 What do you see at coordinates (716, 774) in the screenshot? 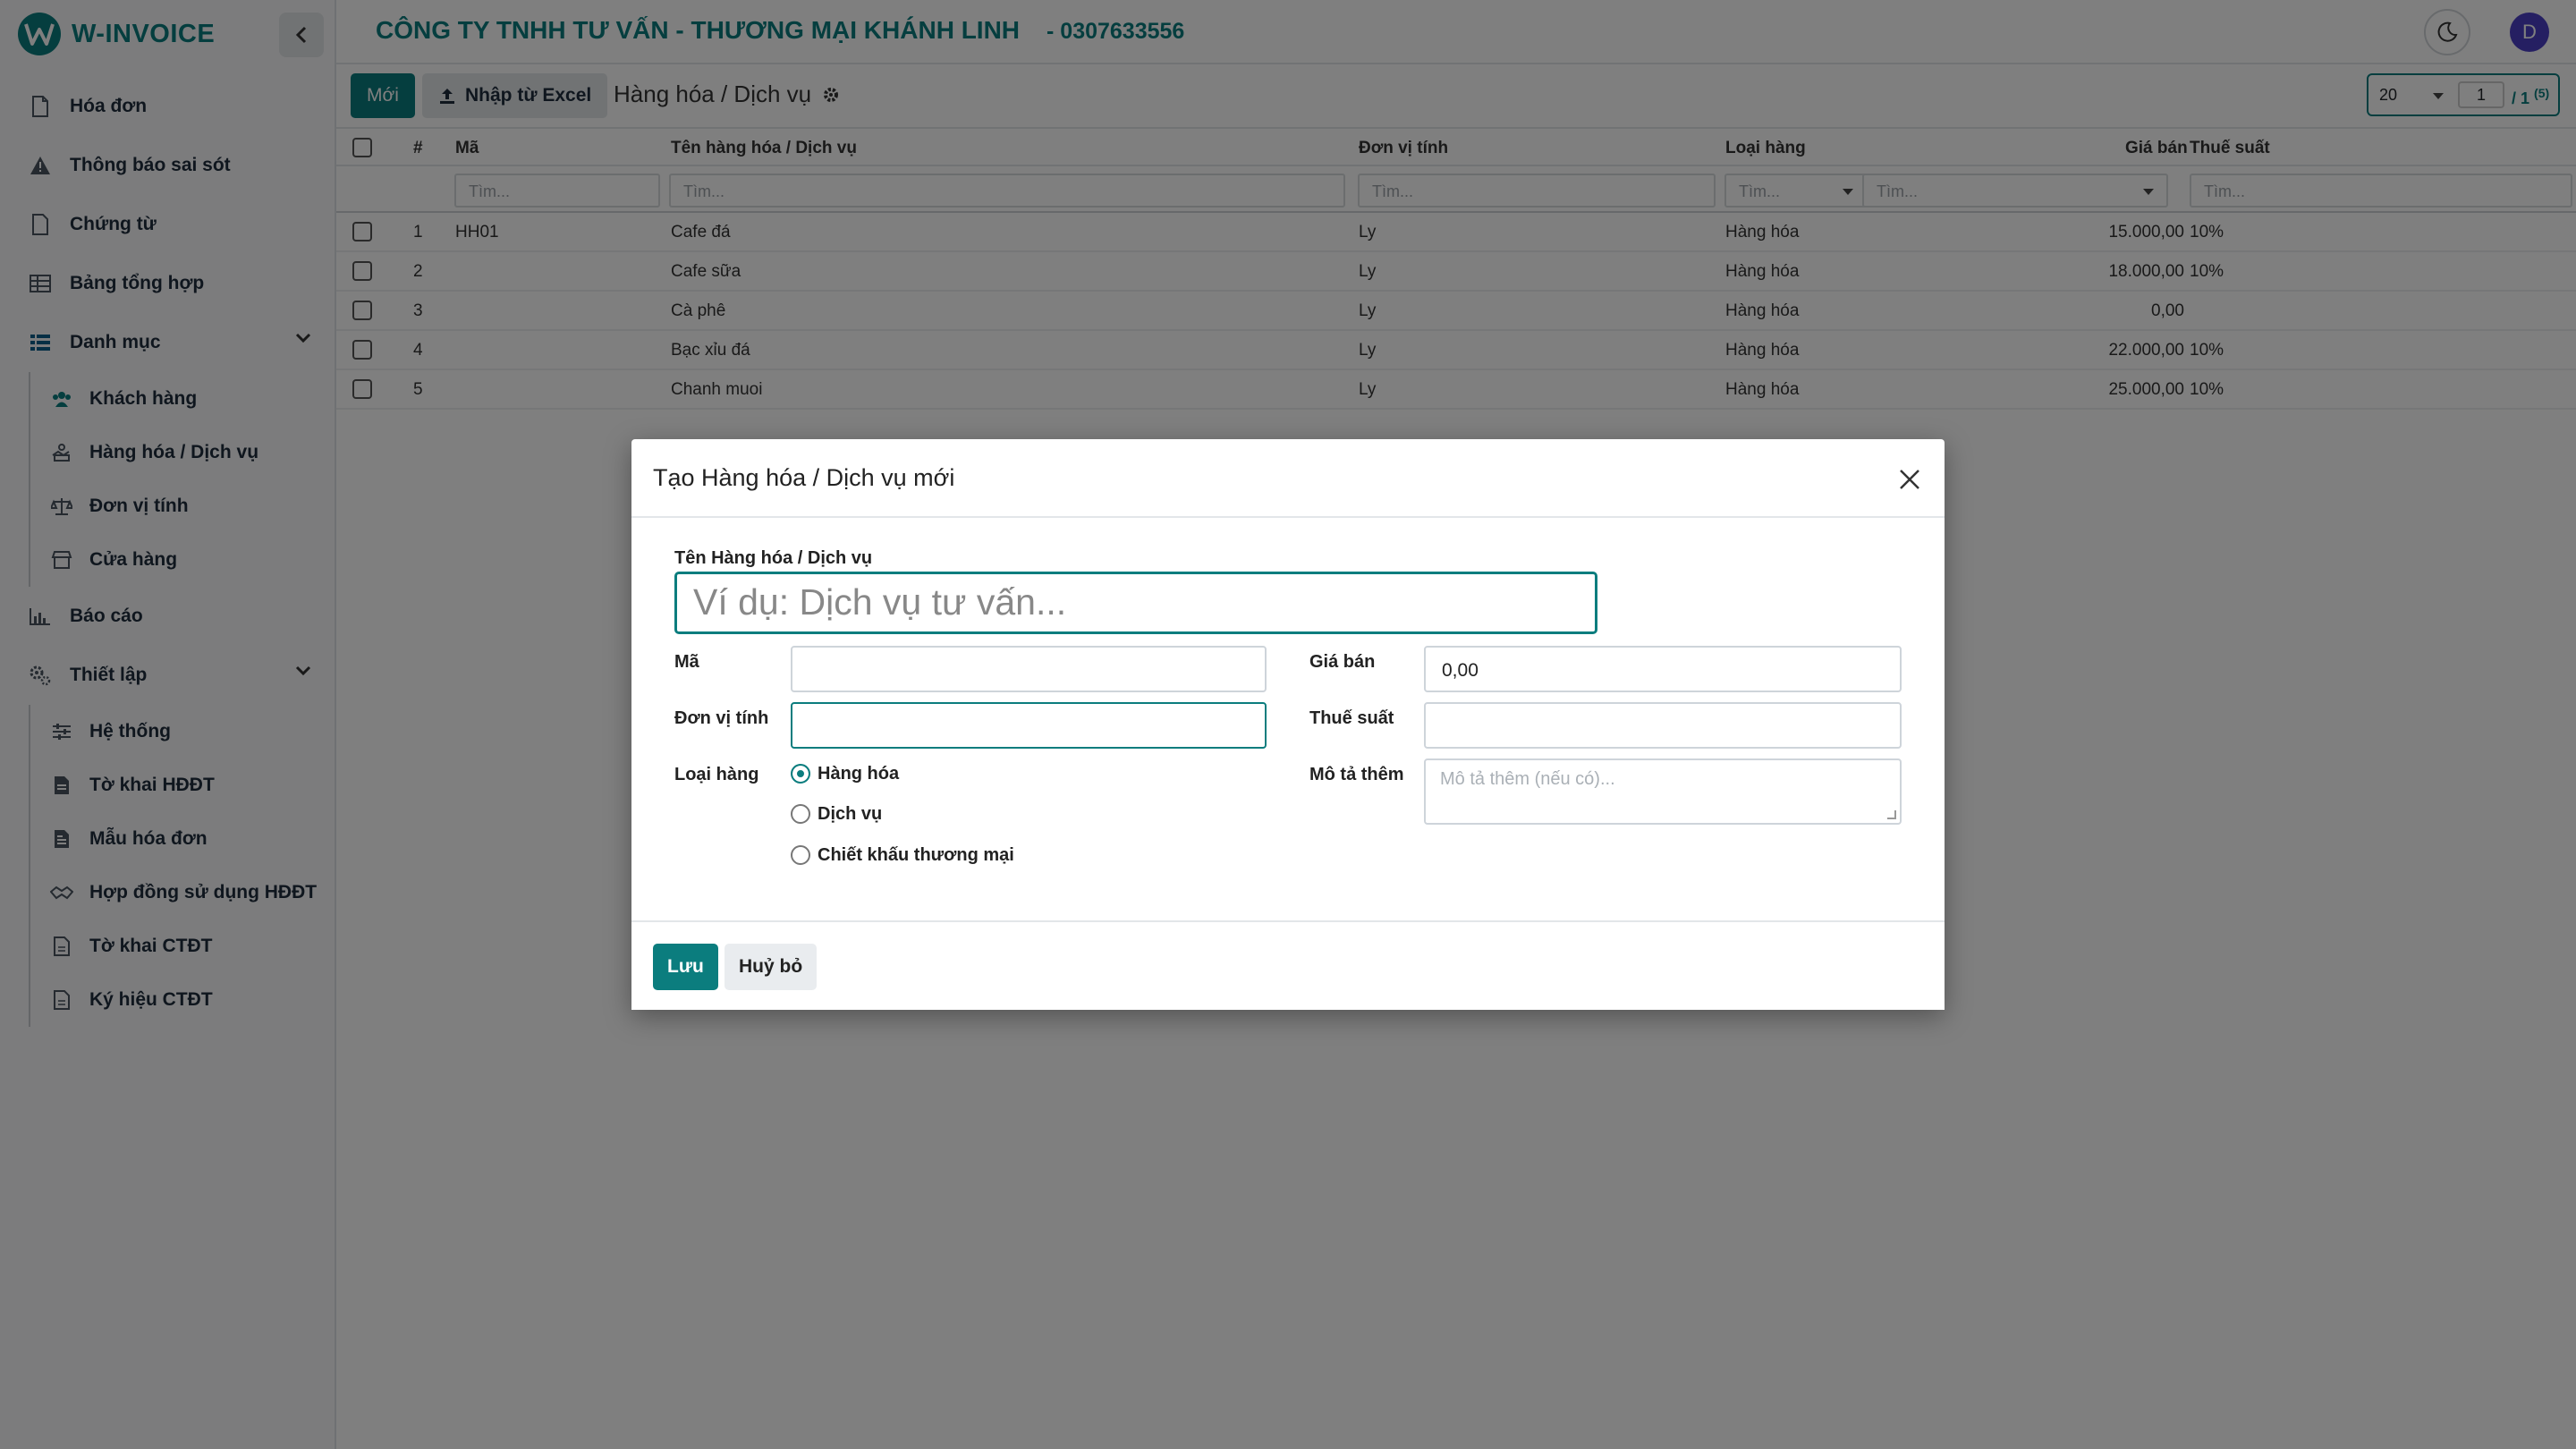
I see `type-label: Loại hàng` at bounding box center [716, 774].